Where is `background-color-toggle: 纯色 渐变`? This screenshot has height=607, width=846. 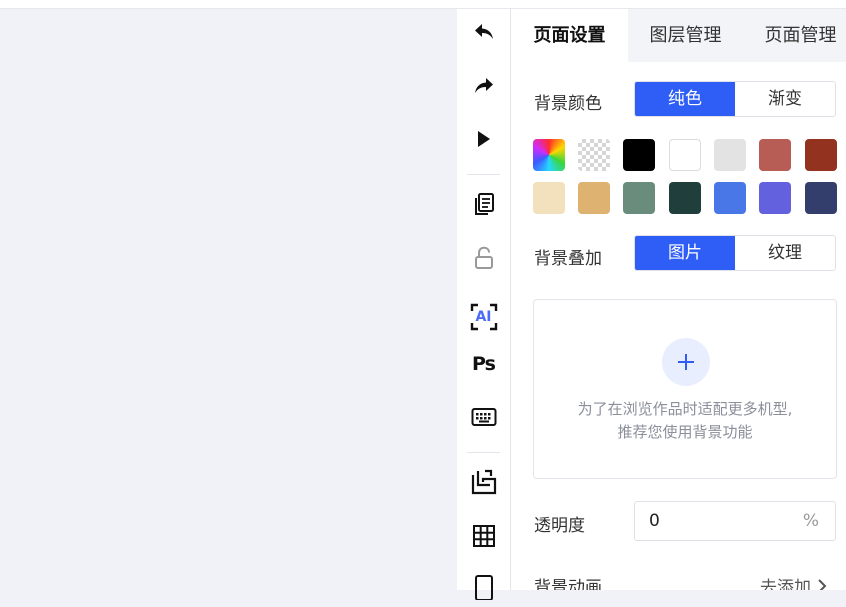
background-color-toggle: 纯色 渐变 is located at coordinates (735, 99).